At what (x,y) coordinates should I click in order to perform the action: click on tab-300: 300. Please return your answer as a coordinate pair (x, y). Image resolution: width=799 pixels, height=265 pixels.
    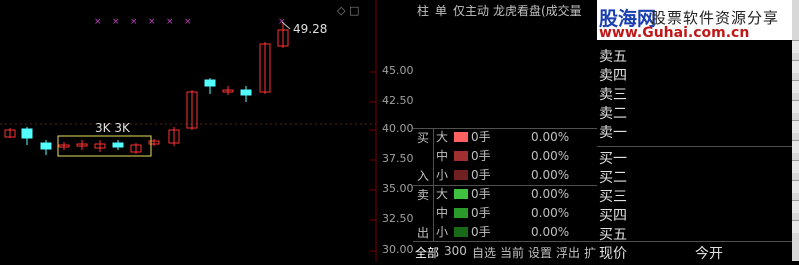
    Looking at the image, I should click on (455, 251).